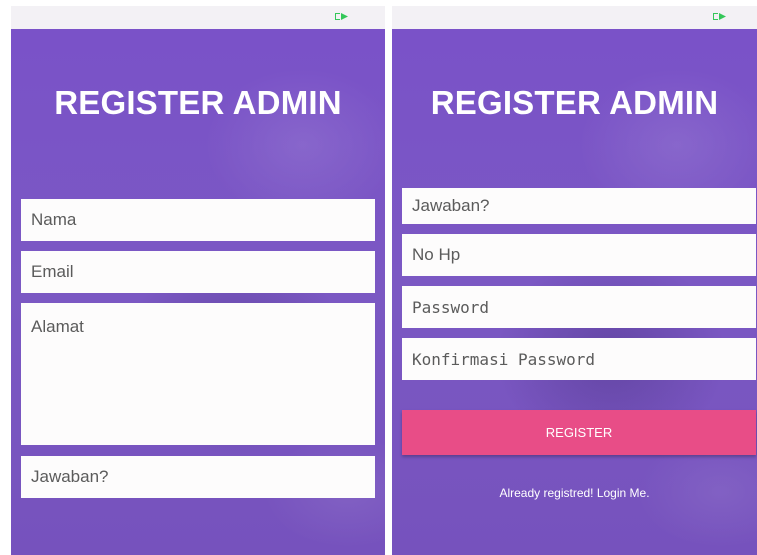 Image resolution: width=757 pixels, height=555 pixels. Describe the element at coordinates (579, 307) in the screenshot. I see `password-input: Password` at that location.